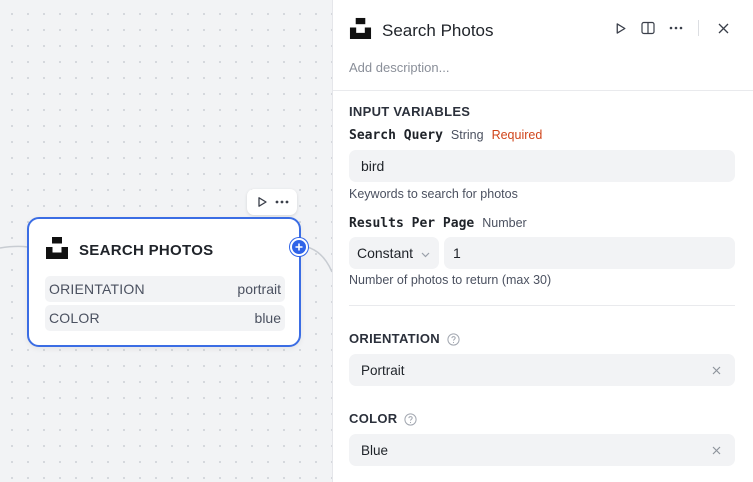 Image resolution: width=753 pixels, height=482 pixels. What do you see at coordinates (74, 318) in the screenshot?
I see `node-row-key: COLOR` at bounding box center [74, 318].